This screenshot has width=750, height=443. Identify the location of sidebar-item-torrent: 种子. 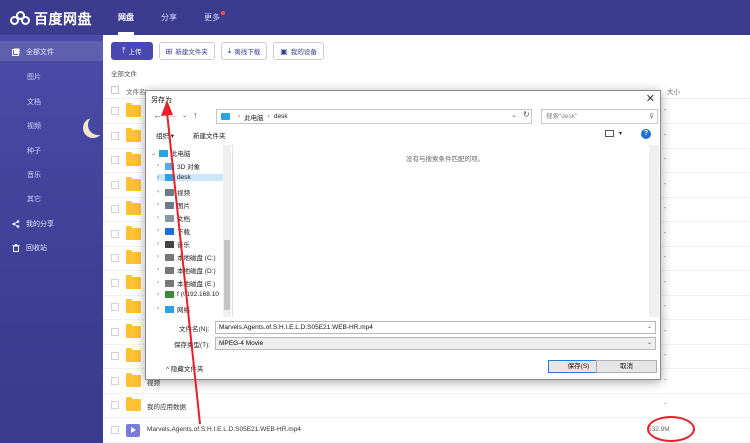
(34, 151).